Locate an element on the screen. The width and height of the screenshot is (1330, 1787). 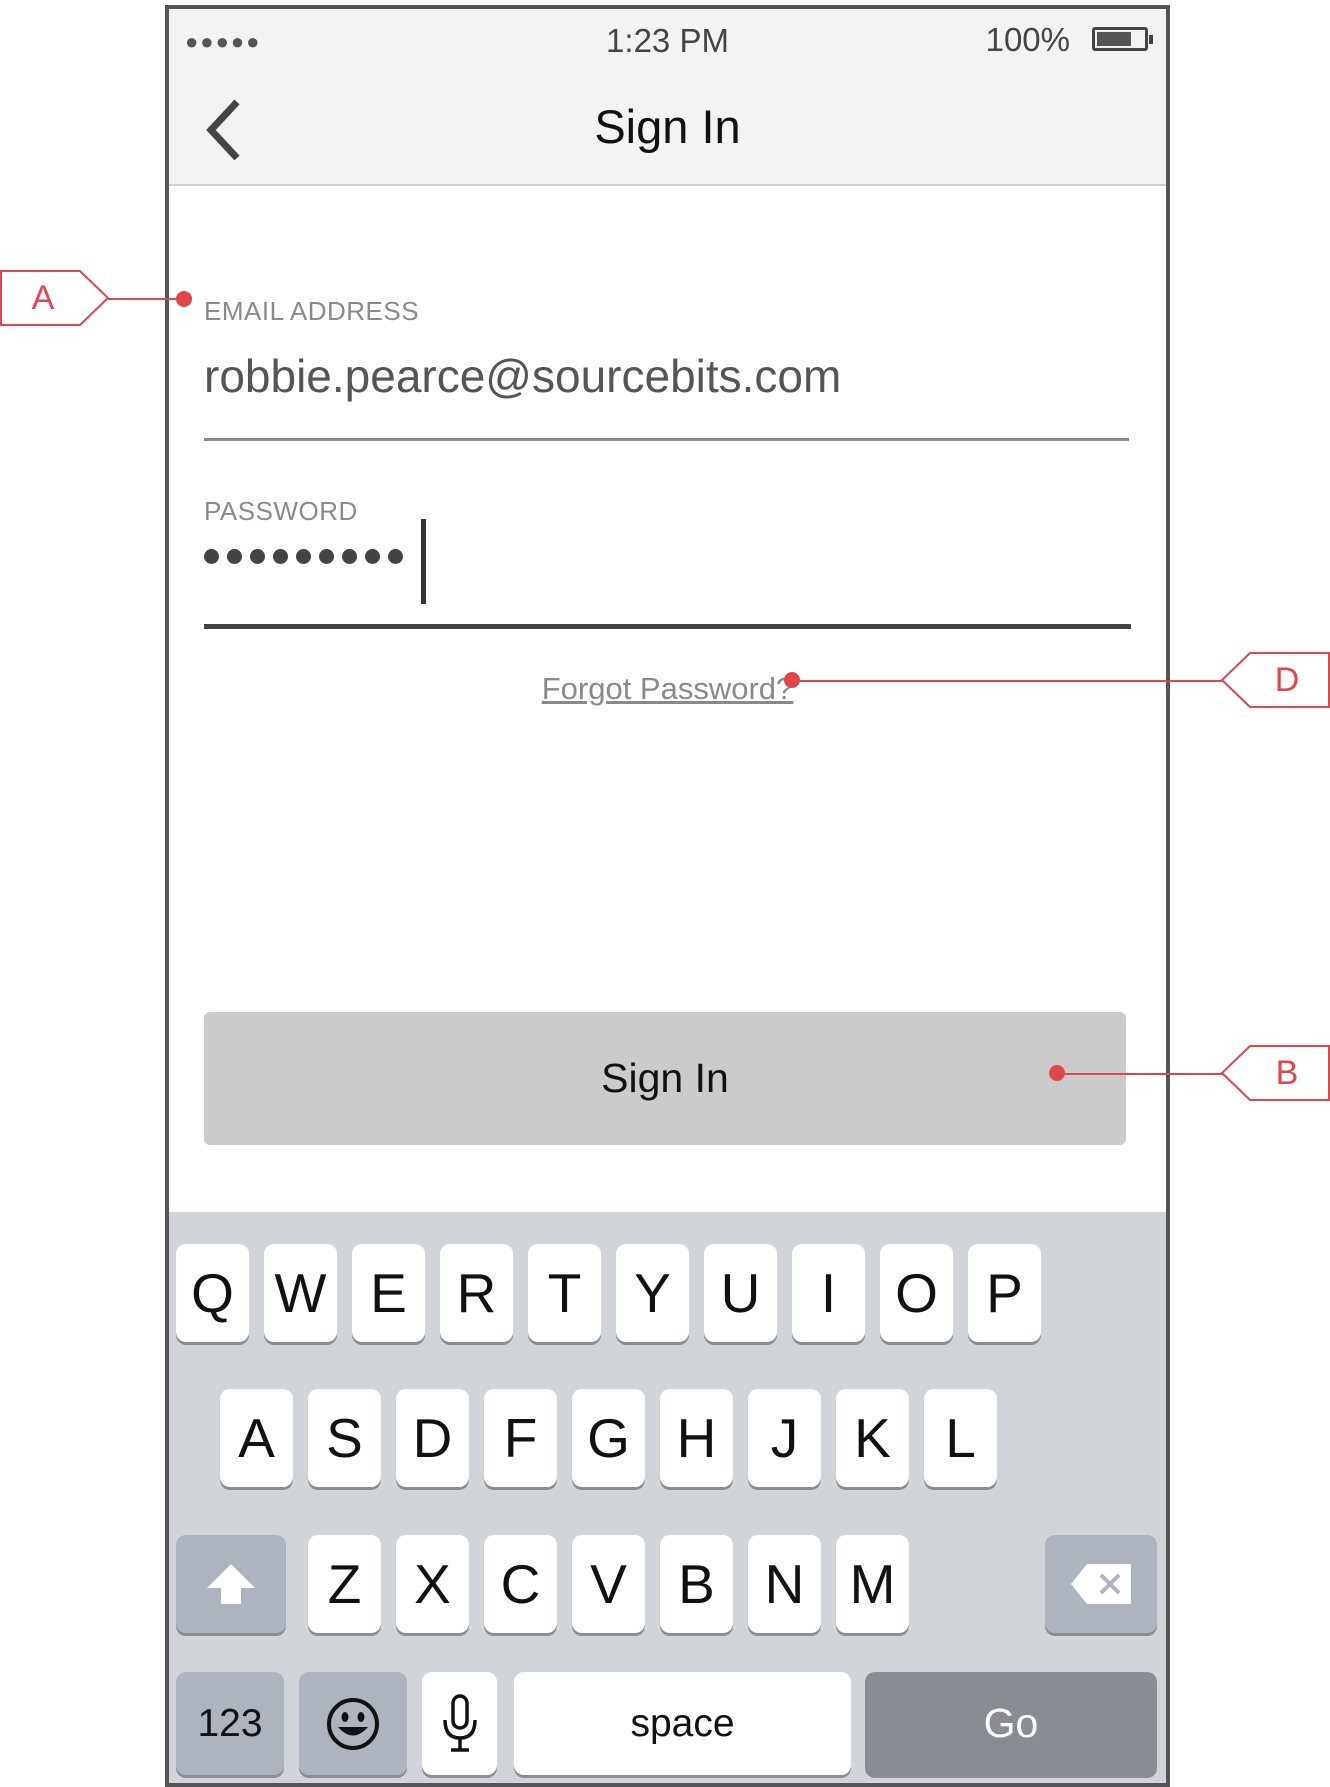
key-u: U is located at coordinates (740, 1293).